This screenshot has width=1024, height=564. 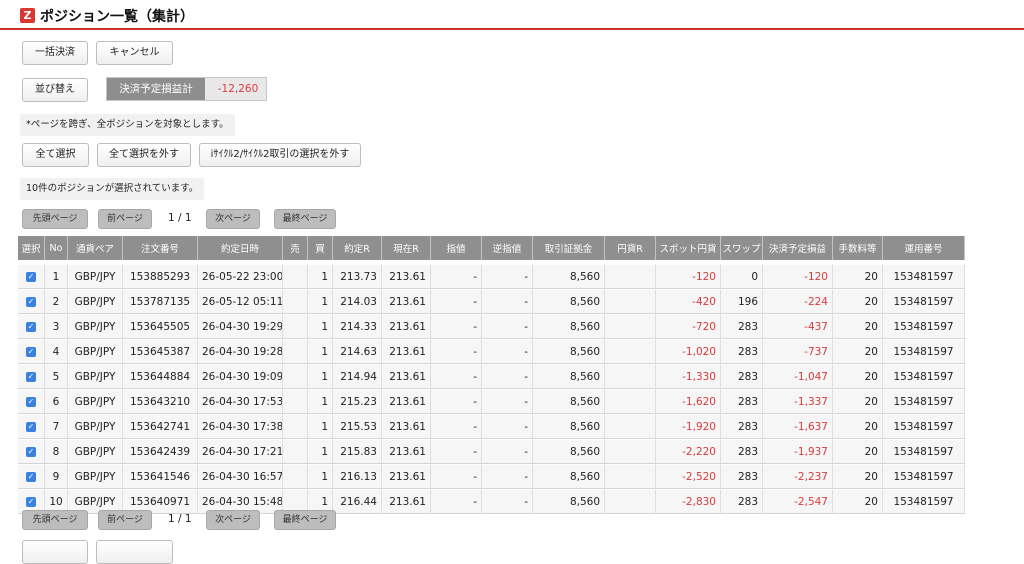 What do you see at coordinates (134, 53) in the screenshot?
I see `cancel-button: キャンセル` at bounding box center [134, 53].